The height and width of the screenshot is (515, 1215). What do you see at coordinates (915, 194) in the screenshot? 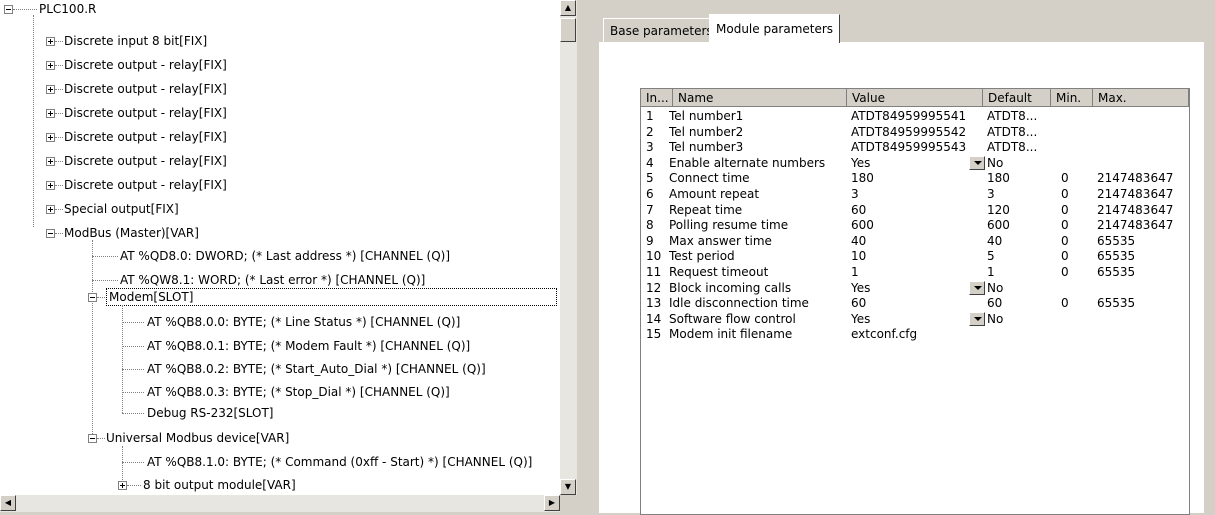
I see `table-row: 6 Amount repeat 3 3 0 2147483647` at bounding box center [915, 194].